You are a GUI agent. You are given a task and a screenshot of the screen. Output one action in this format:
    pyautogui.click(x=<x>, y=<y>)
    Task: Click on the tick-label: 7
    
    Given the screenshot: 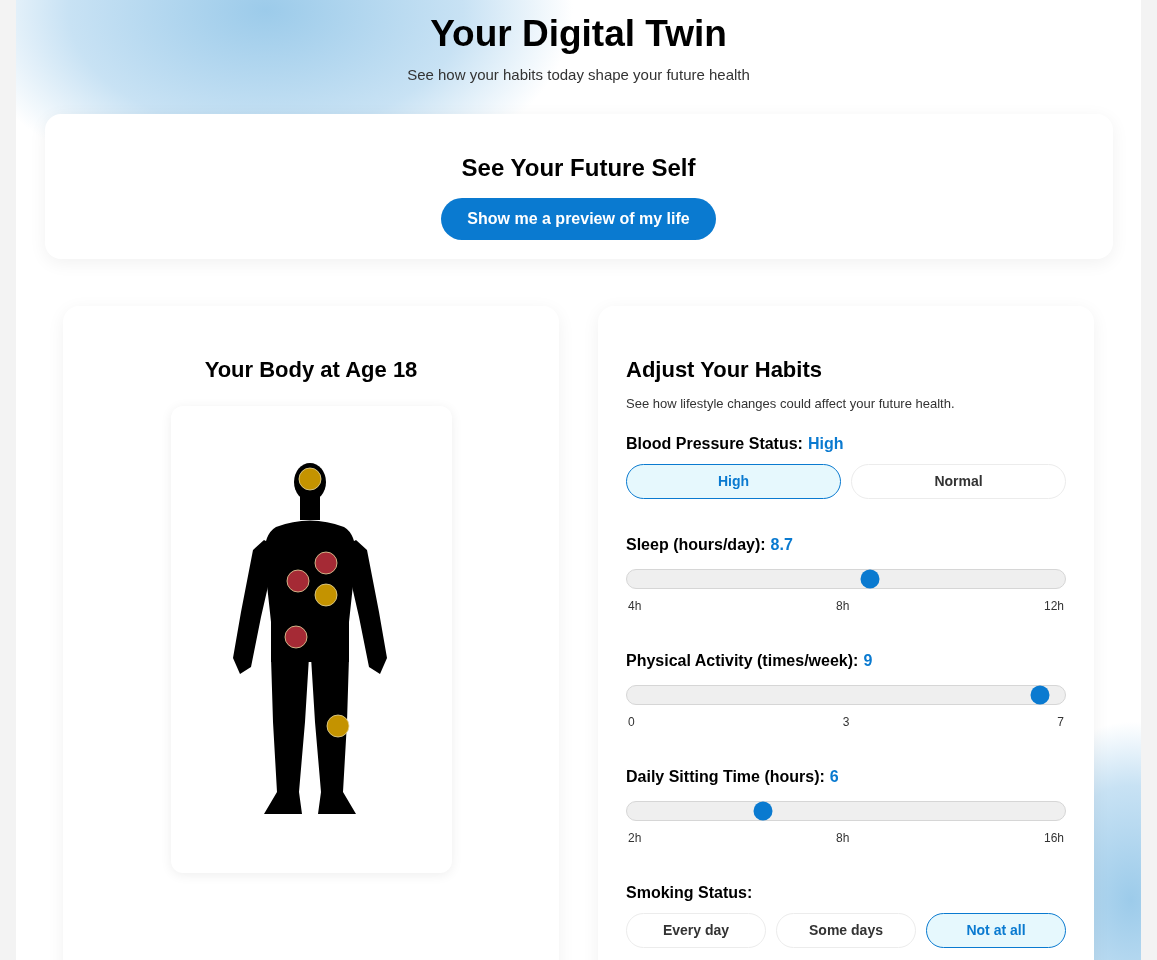 What is the action you would take?
    pyautogui.click(x=1060, y=722)
    